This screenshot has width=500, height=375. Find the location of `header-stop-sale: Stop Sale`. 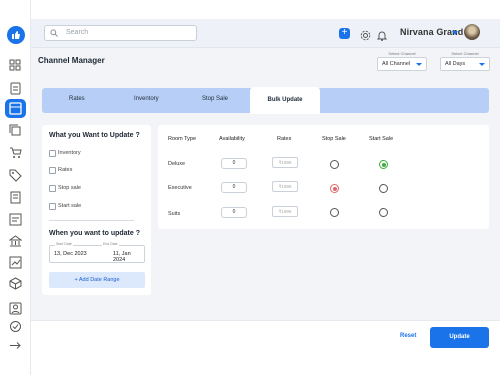

header-stop-sale: Stop Sale is located at coordinates (334, 139).